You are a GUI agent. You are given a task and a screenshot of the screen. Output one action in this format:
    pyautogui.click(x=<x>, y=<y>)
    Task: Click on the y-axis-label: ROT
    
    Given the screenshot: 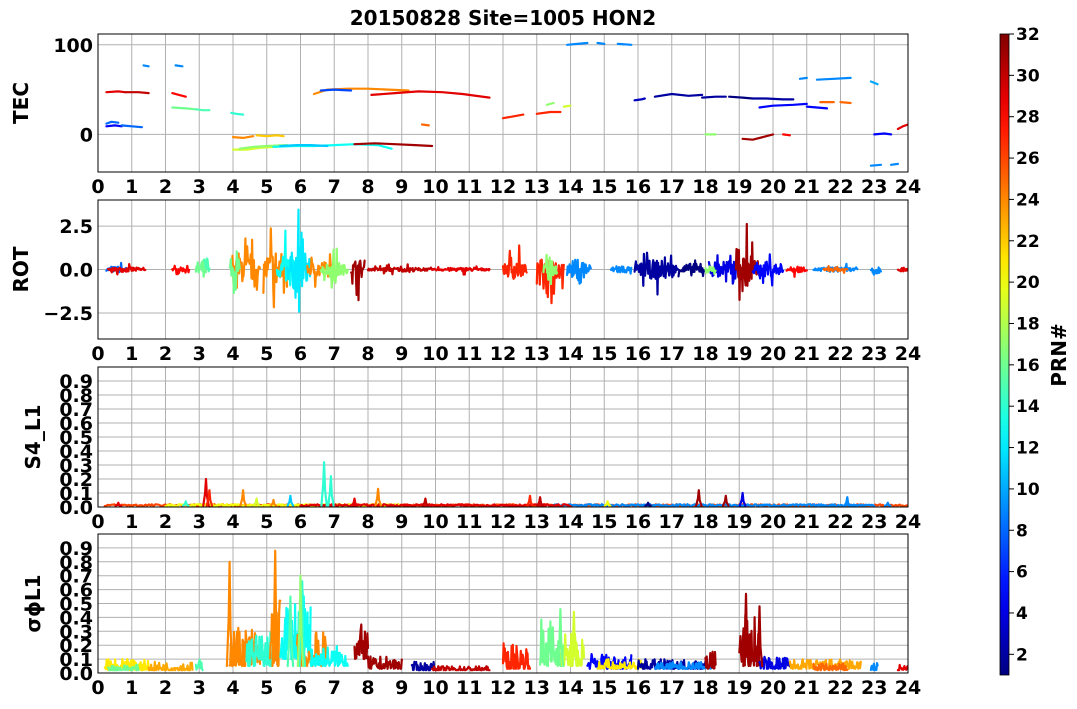 What is the action you would take?
    pyautogui.click(x=21, y=269)
    